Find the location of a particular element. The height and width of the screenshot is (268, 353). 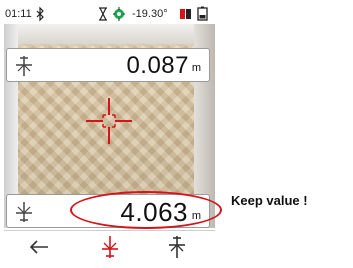

measurement-panel-top: 0.087 m is located at coordinates (108, 65).